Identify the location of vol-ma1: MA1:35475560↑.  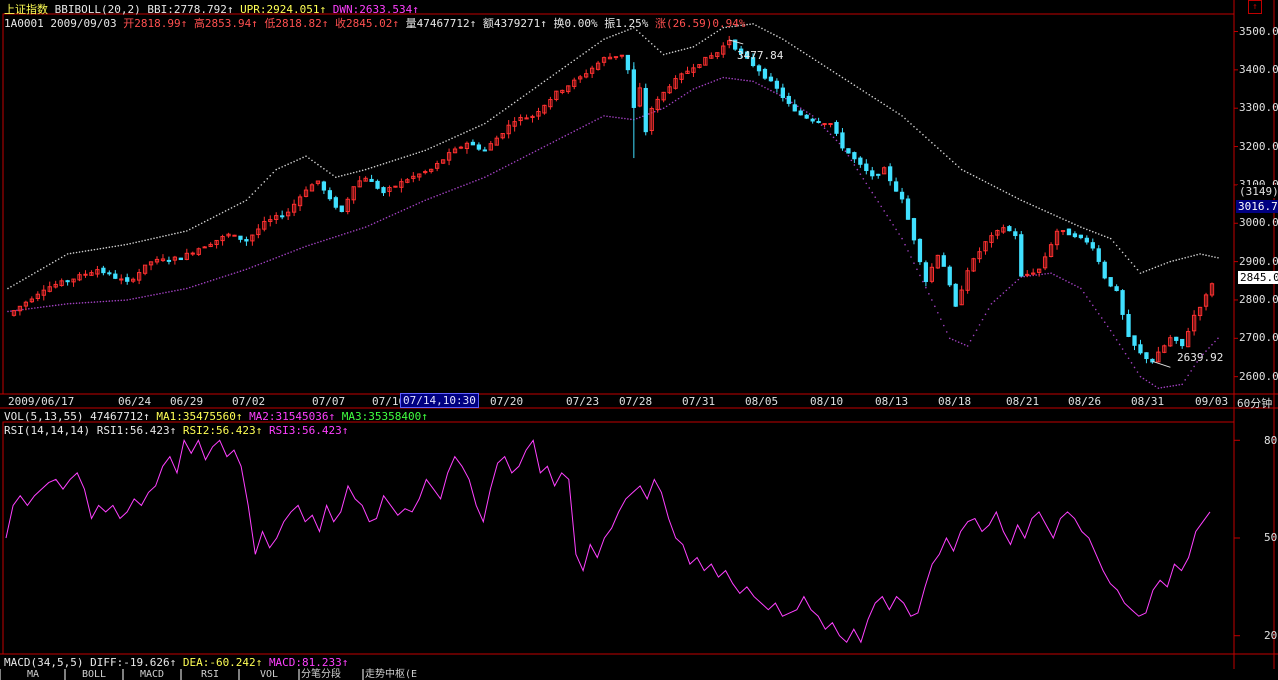
(199, 416).